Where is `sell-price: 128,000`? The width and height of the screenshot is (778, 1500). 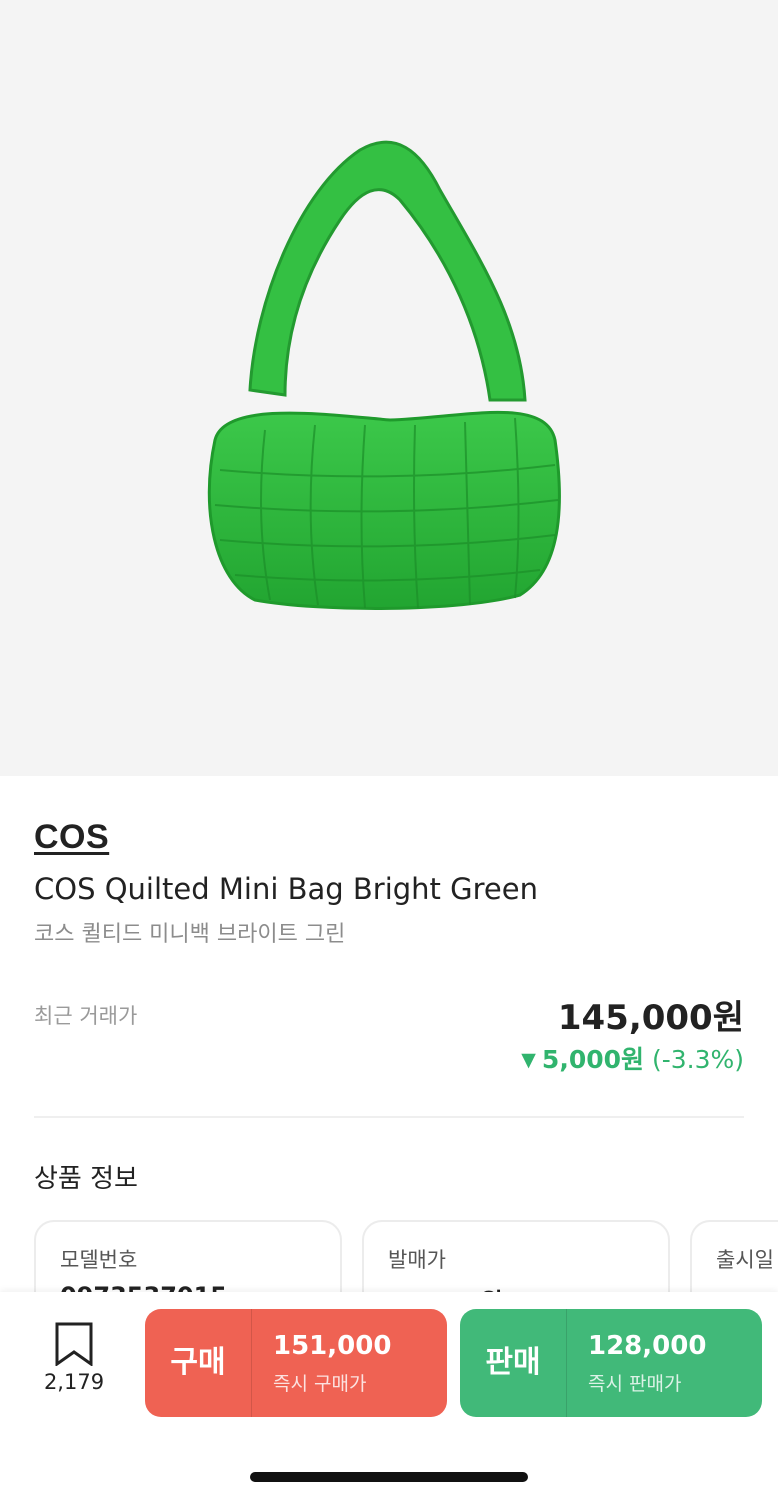 sell-price: 128,000 is located at coordinates (647, 1346).